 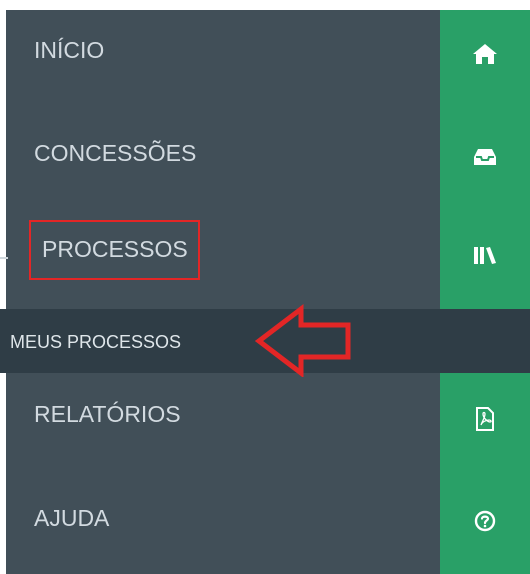 What do you see at coordinates (485, 157) in the screenshot?
I see `inbox-icon` at bounding box center [485, 157].